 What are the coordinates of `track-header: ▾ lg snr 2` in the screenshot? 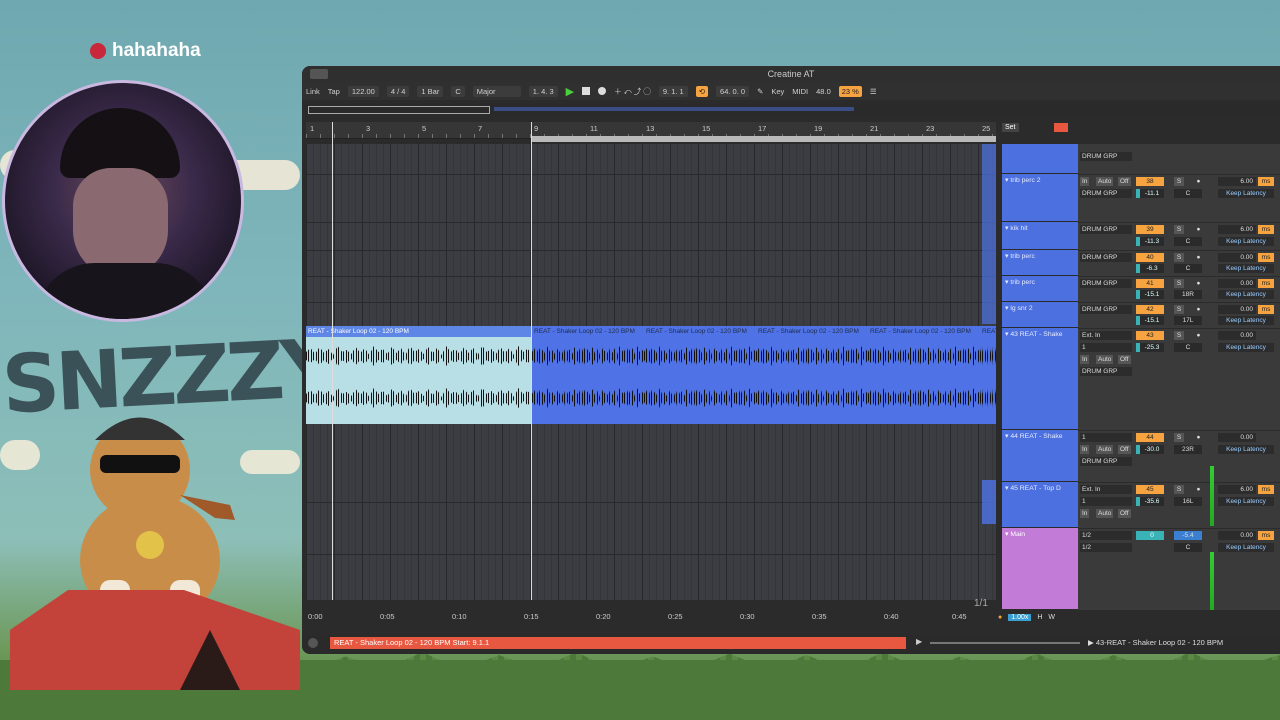 It's located at (1040, 315).